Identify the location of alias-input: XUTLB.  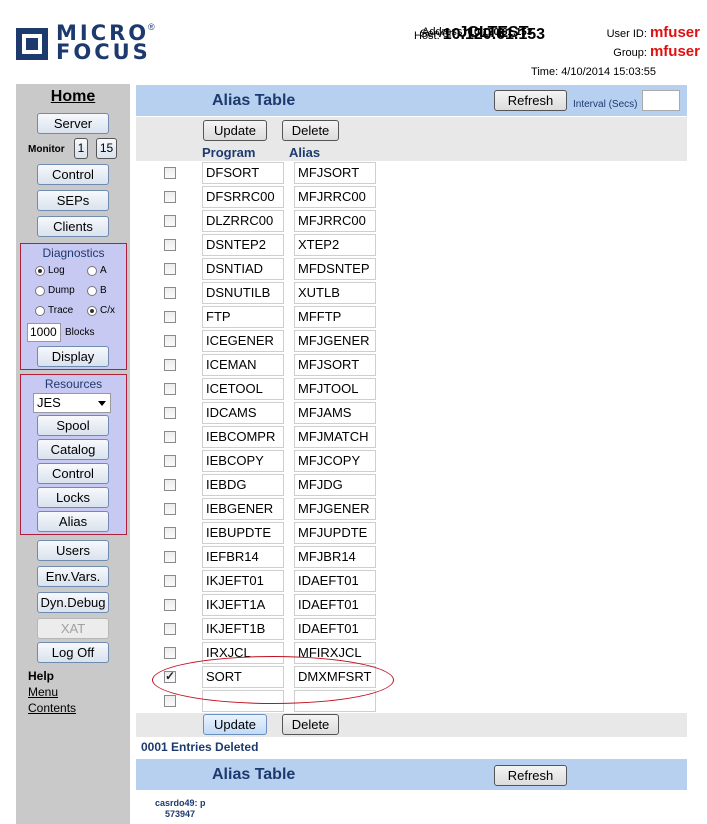
(335, 293).